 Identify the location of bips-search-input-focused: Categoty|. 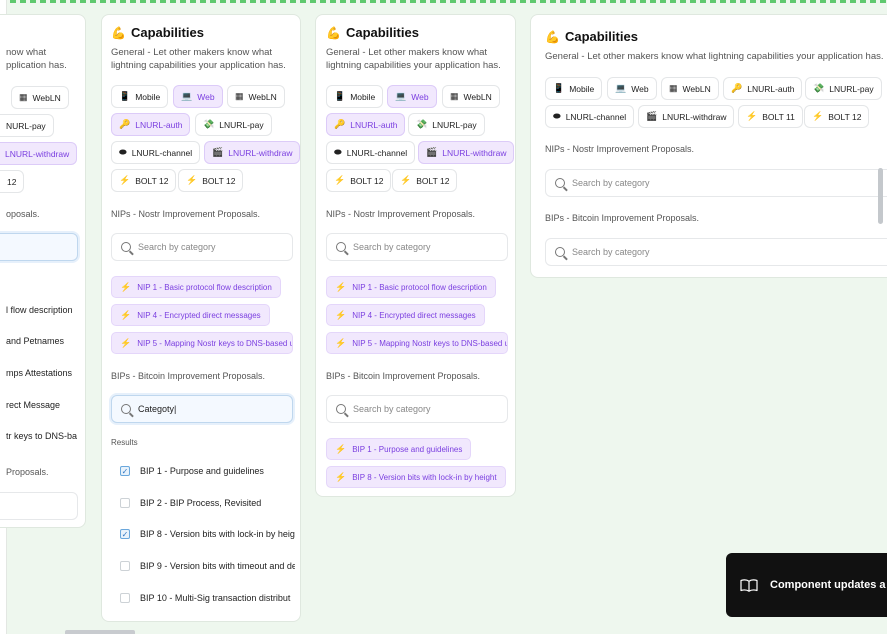
(202, 409).